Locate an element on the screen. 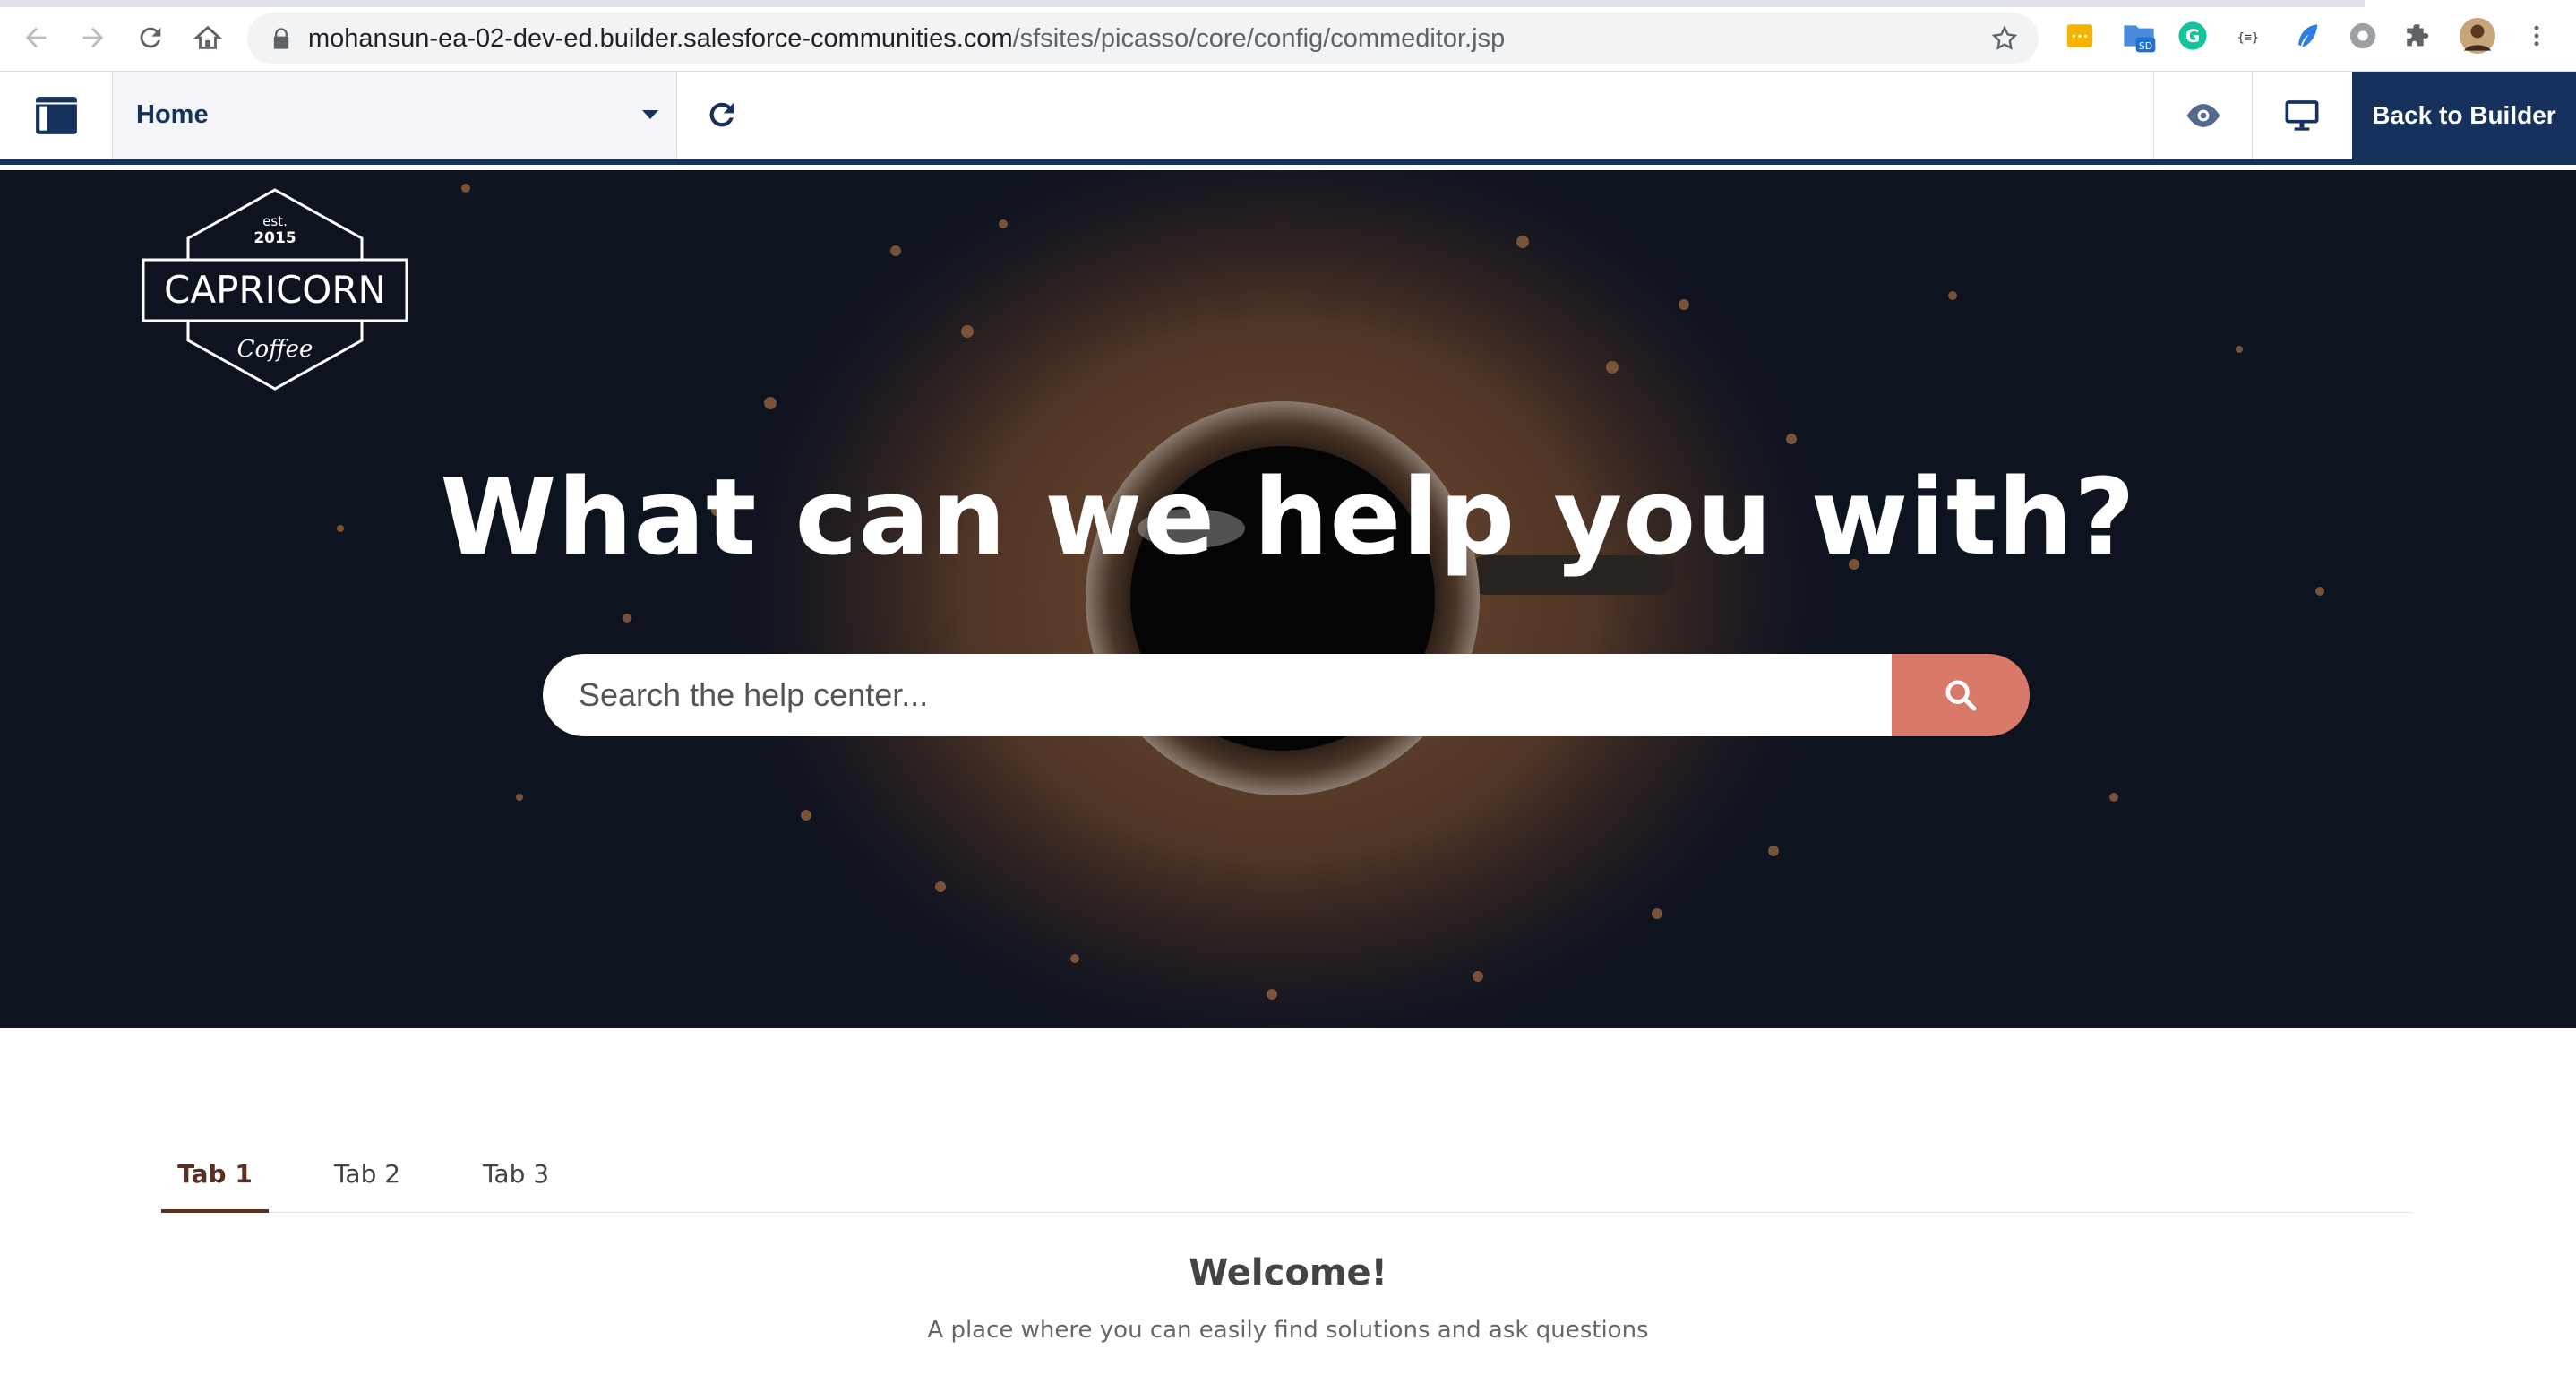  capricorn-coffee-logo: est. 2015 CAPRICORN Coffee is located at coordinates (275, 289).